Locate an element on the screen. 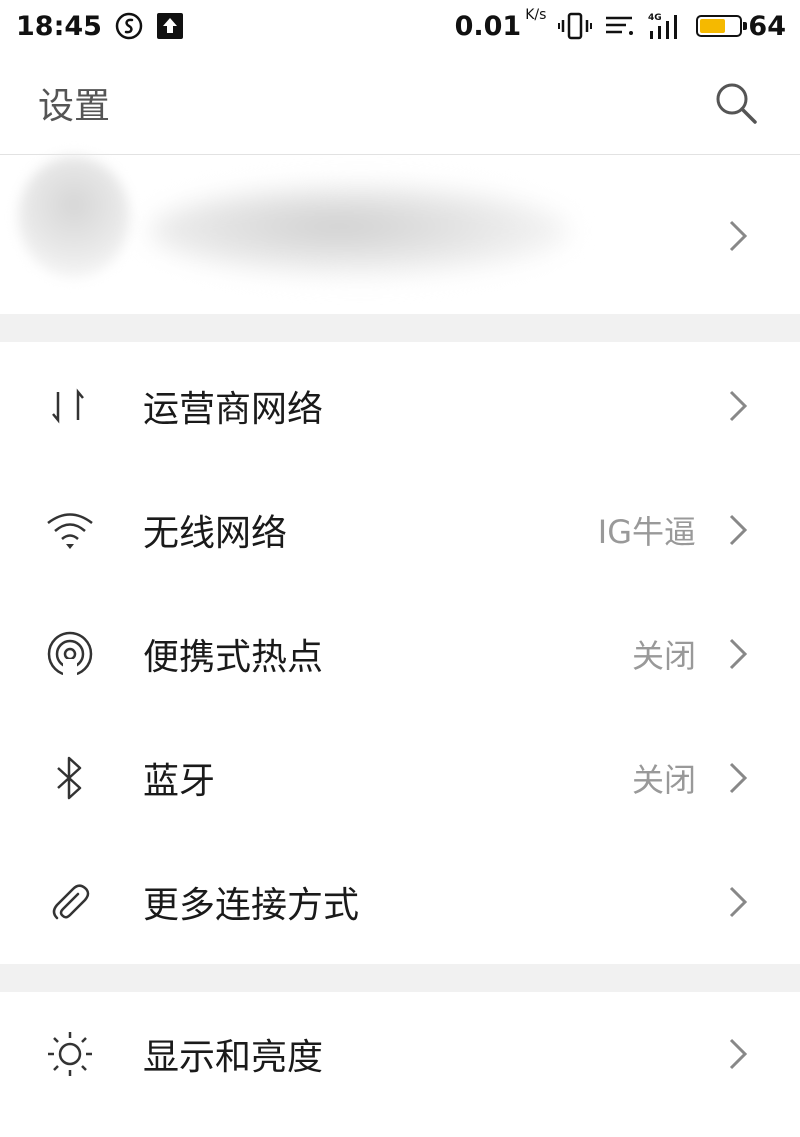 This screenshot has height=1137, width=800. battery-icon is located at coordinates (722, 26).